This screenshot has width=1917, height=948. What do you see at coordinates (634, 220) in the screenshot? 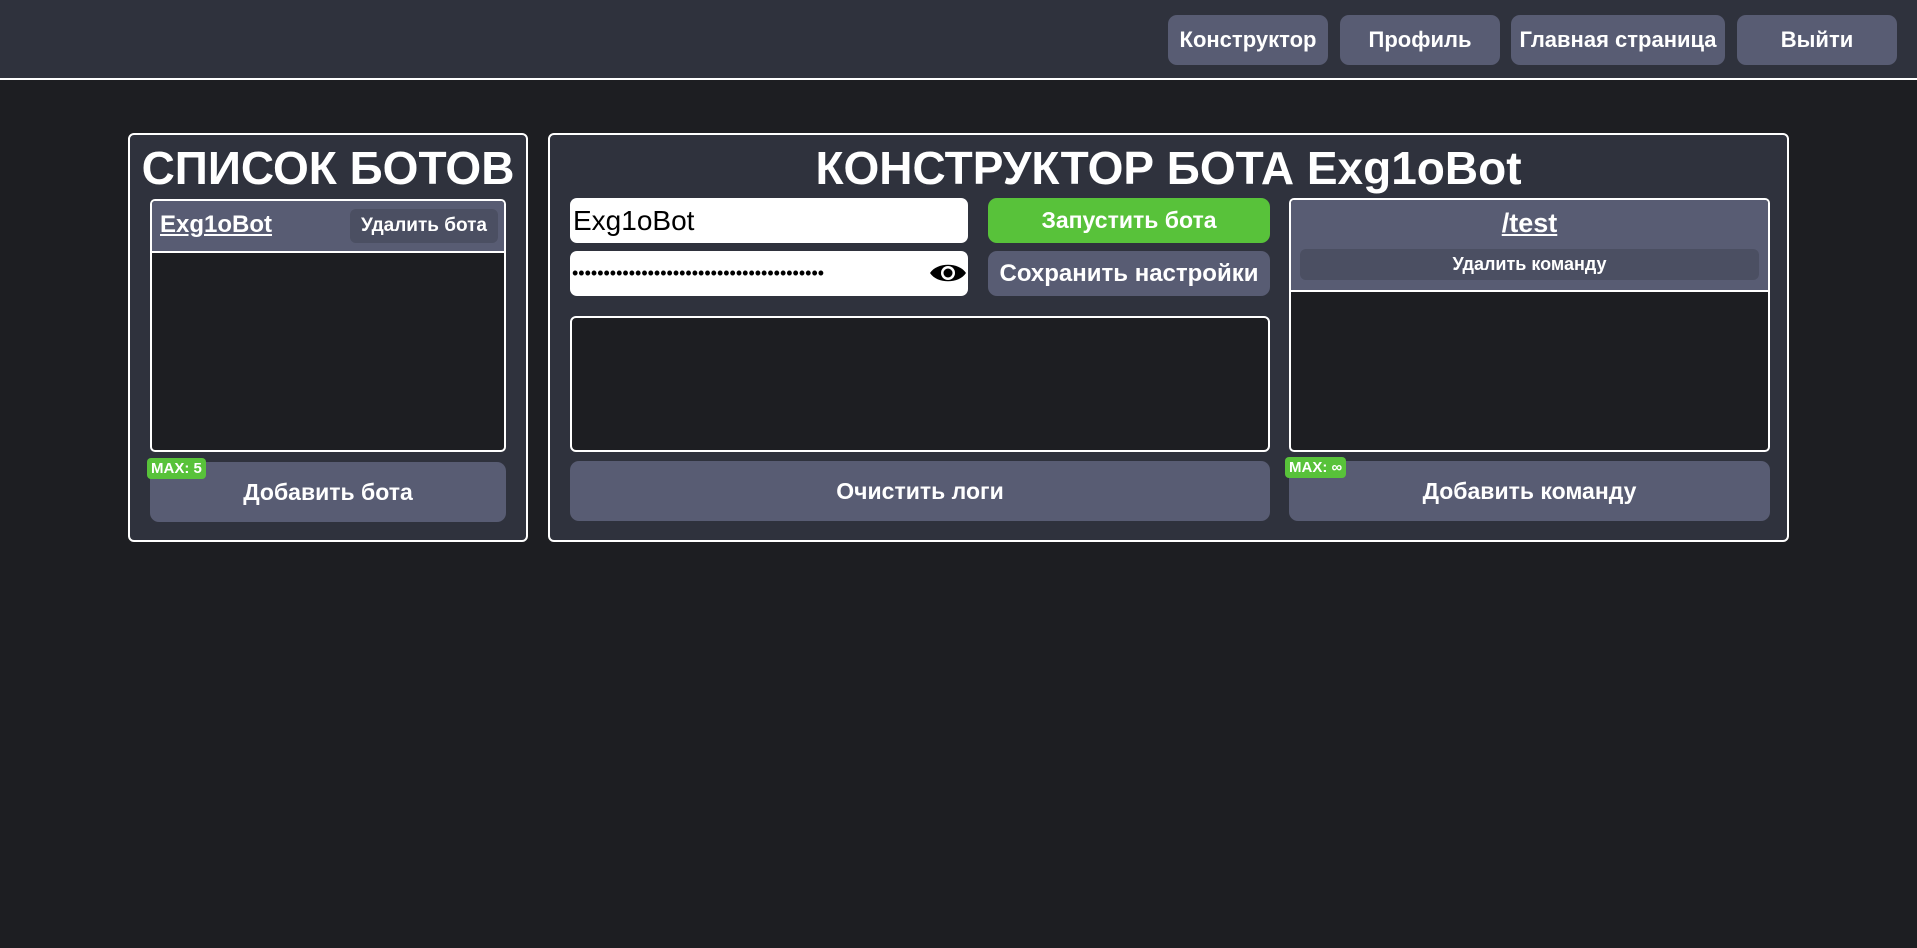
I see `bot-name-value: Exg1oBot` at bounding box center [634, 220].